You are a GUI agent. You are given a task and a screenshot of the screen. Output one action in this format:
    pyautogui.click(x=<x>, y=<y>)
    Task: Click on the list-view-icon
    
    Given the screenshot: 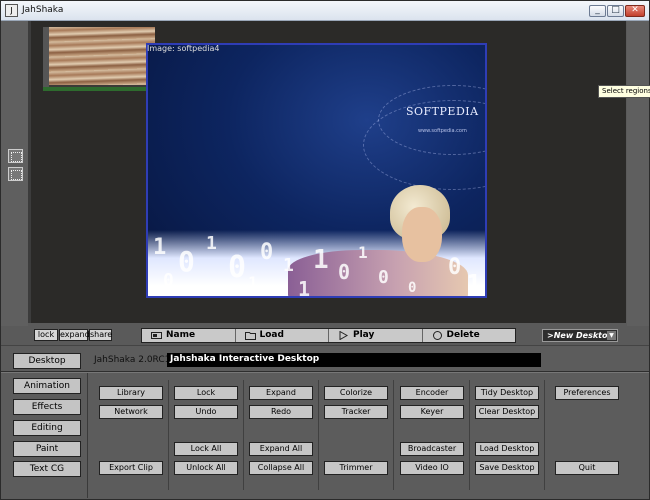 What is the action you would take?
    pyautogui.click(x=15, y=174)
    